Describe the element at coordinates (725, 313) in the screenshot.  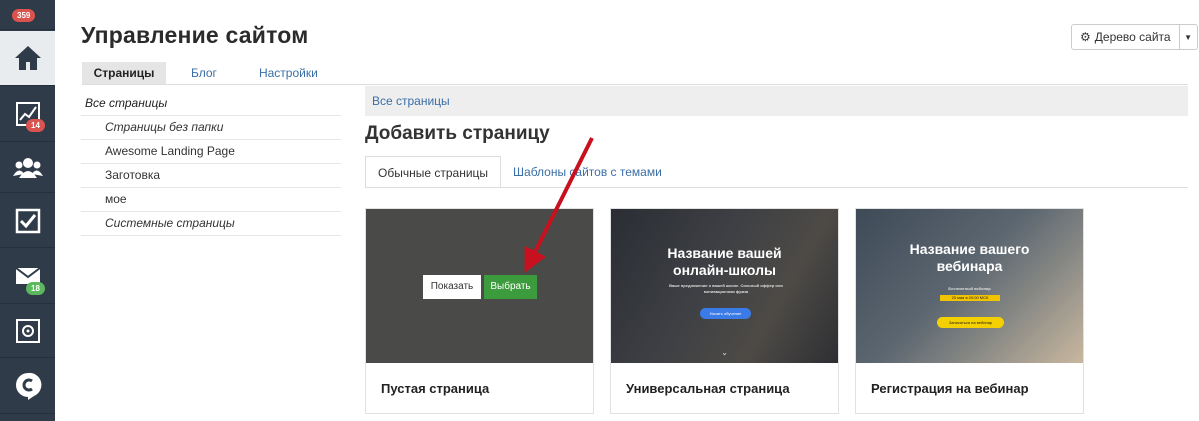
I see `thumb-cta: Начать обучение` at that location.